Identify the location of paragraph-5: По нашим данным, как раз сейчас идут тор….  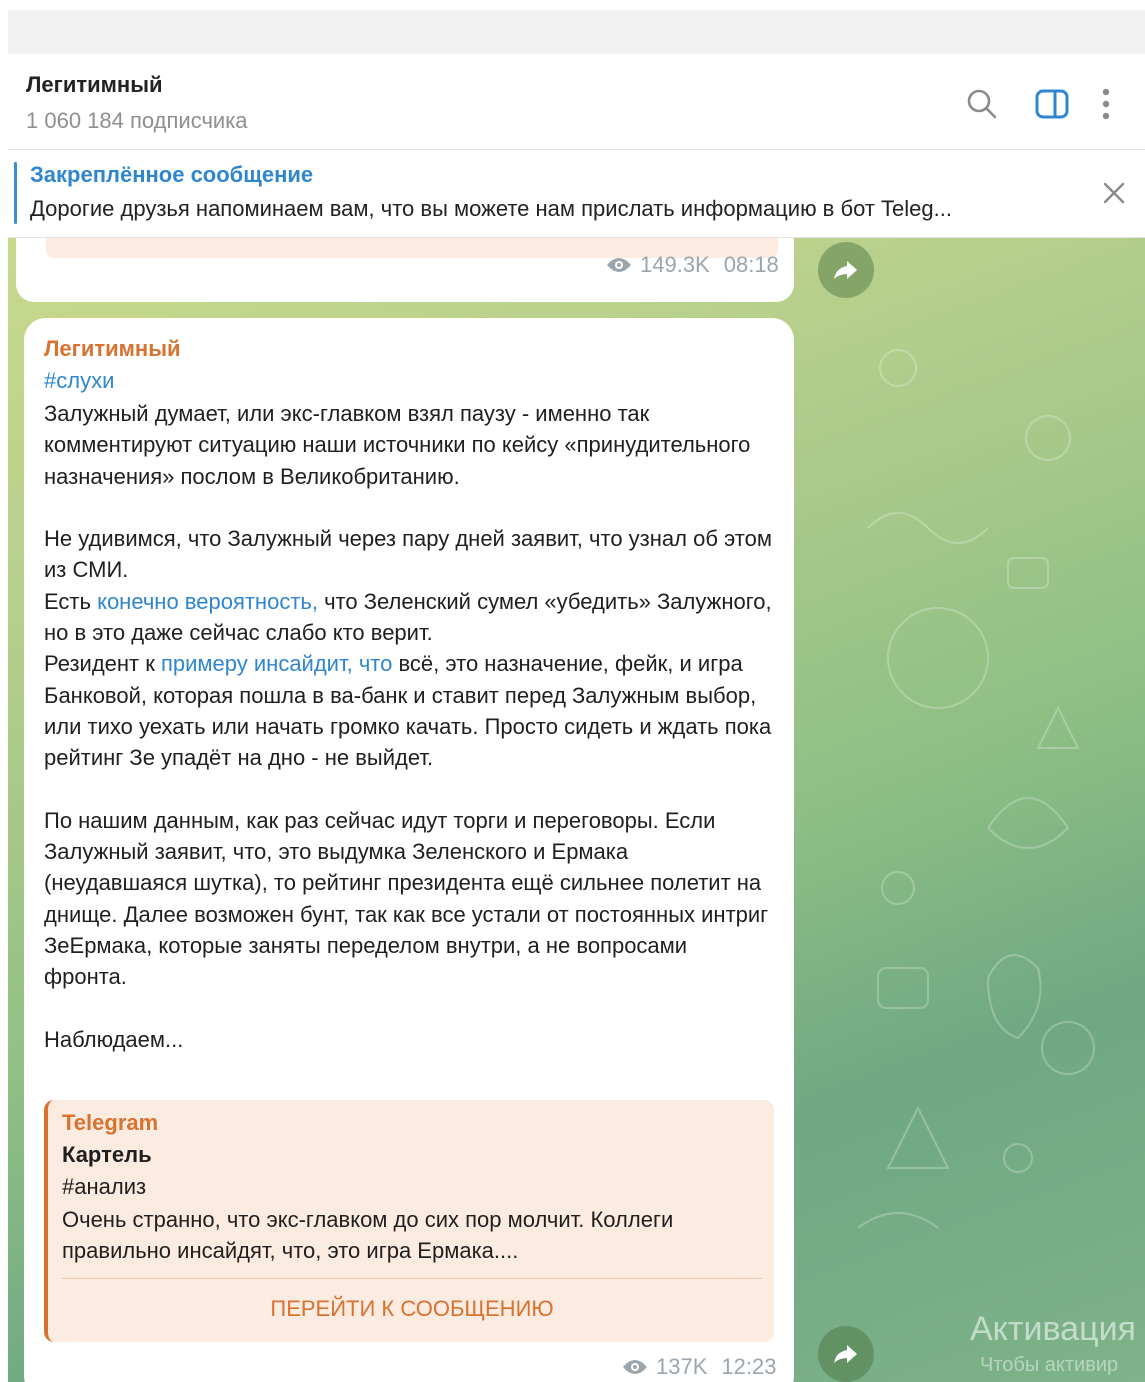
(406, 898).